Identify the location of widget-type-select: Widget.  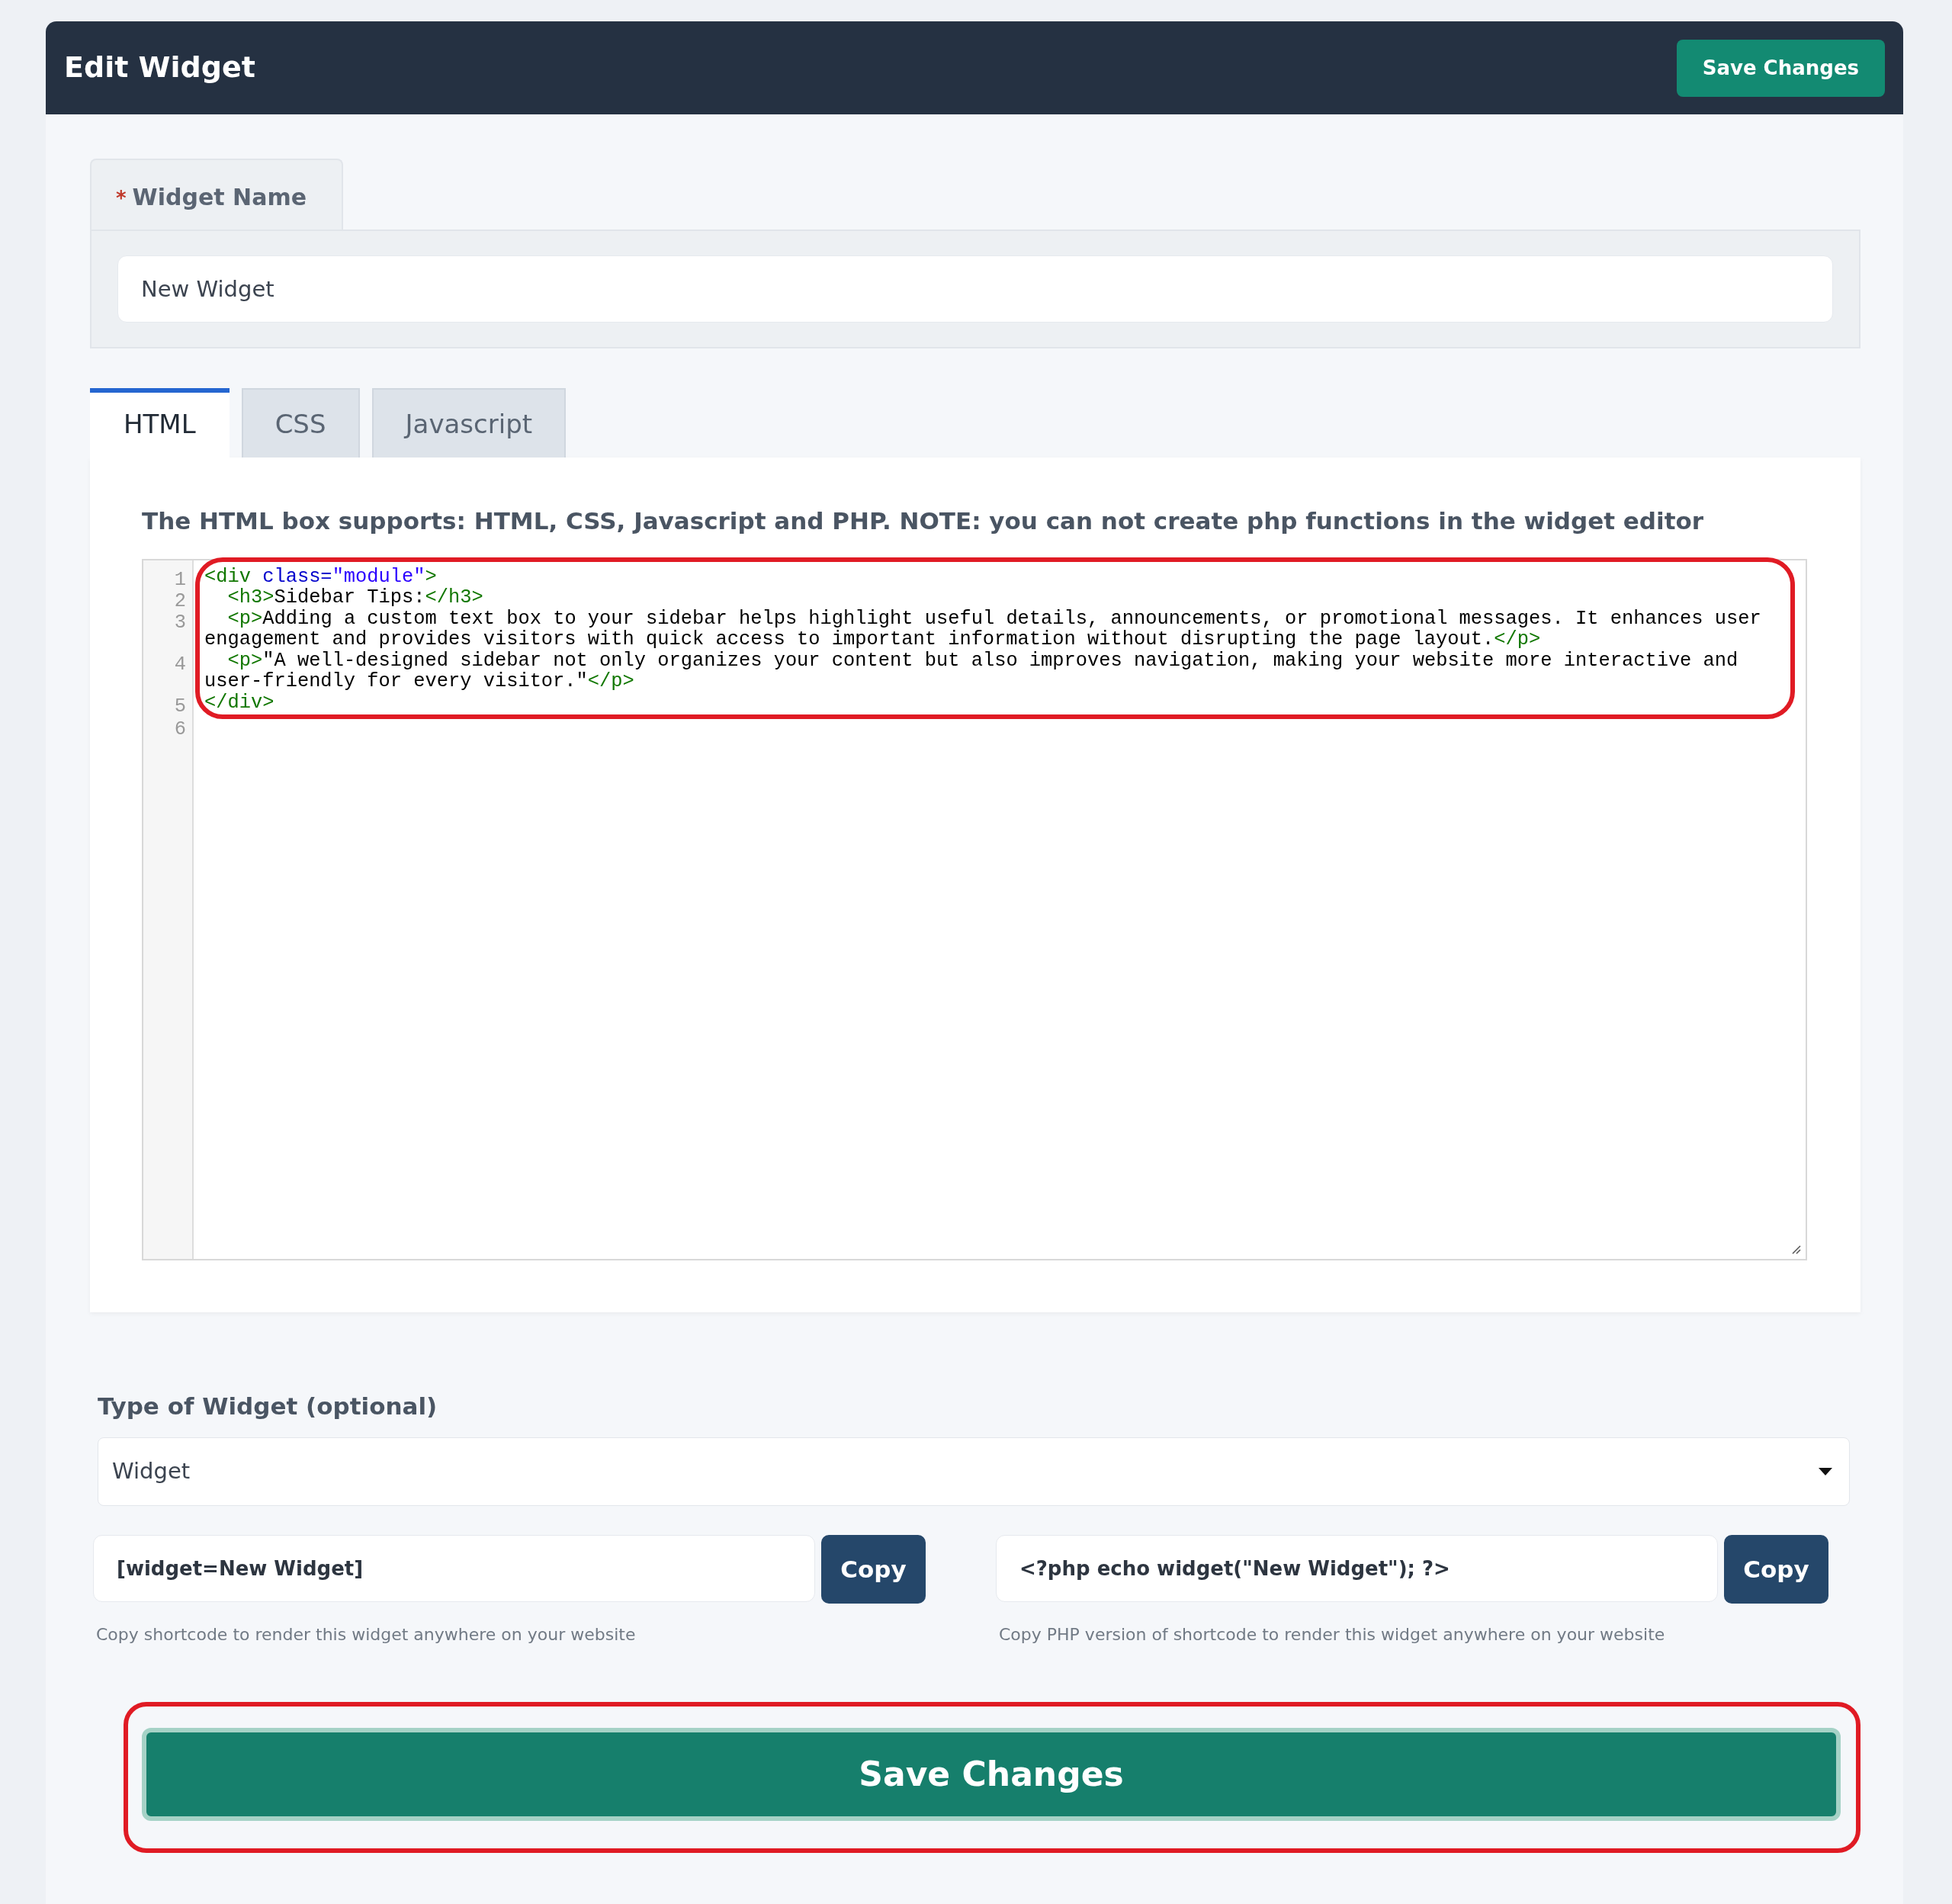
(974, 1471).